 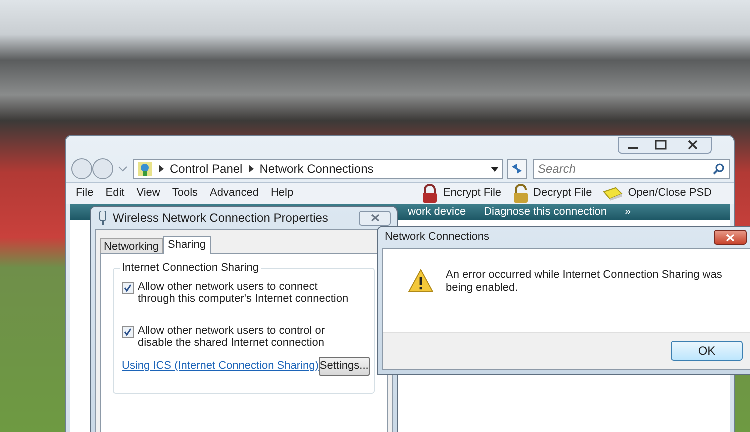 What do you see at coordinates (495, 169) in the screenshot?
I see `dropdown-arrow-icon` at bounding box center [495, 169].